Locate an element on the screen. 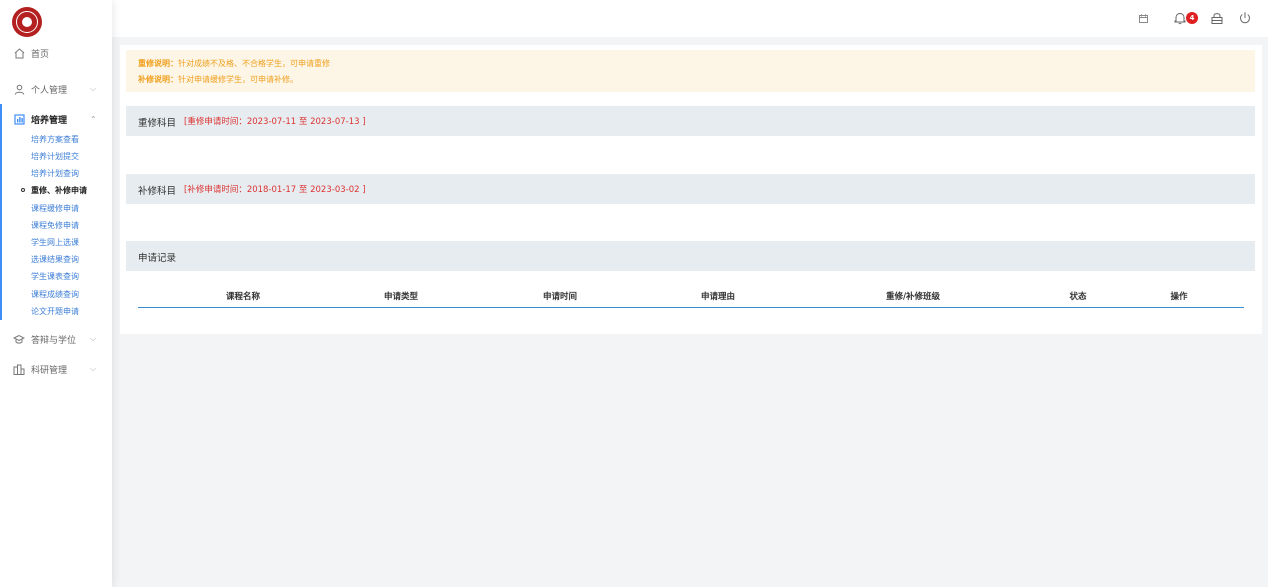  calendar-icon is located at coordinates (1143, 18).